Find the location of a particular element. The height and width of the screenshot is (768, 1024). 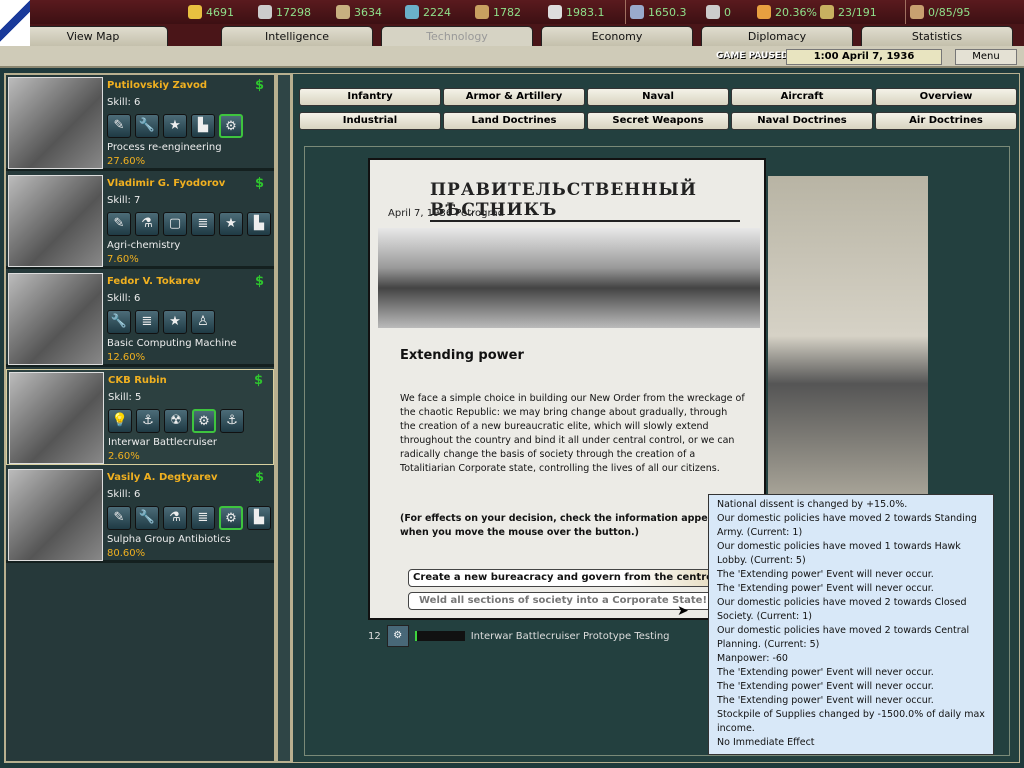

resource-metal: 17298 is located at coordinates (284, 12).